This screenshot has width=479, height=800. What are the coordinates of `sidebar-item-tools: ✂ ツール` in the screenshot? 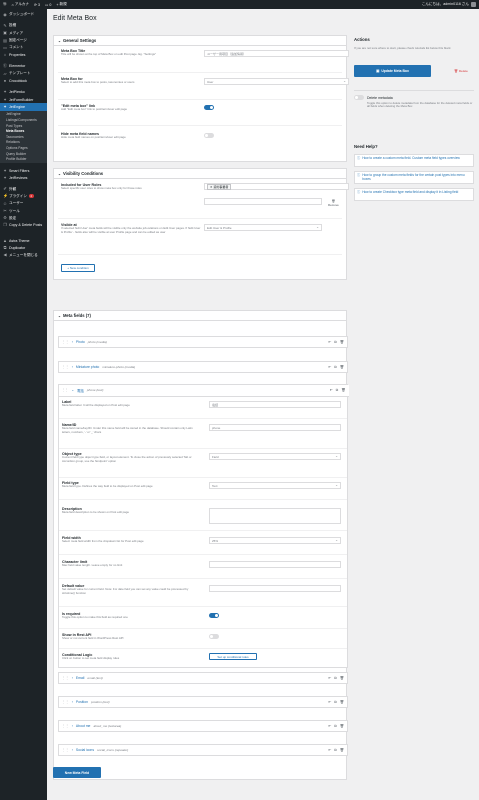 It's located at (23, 210).